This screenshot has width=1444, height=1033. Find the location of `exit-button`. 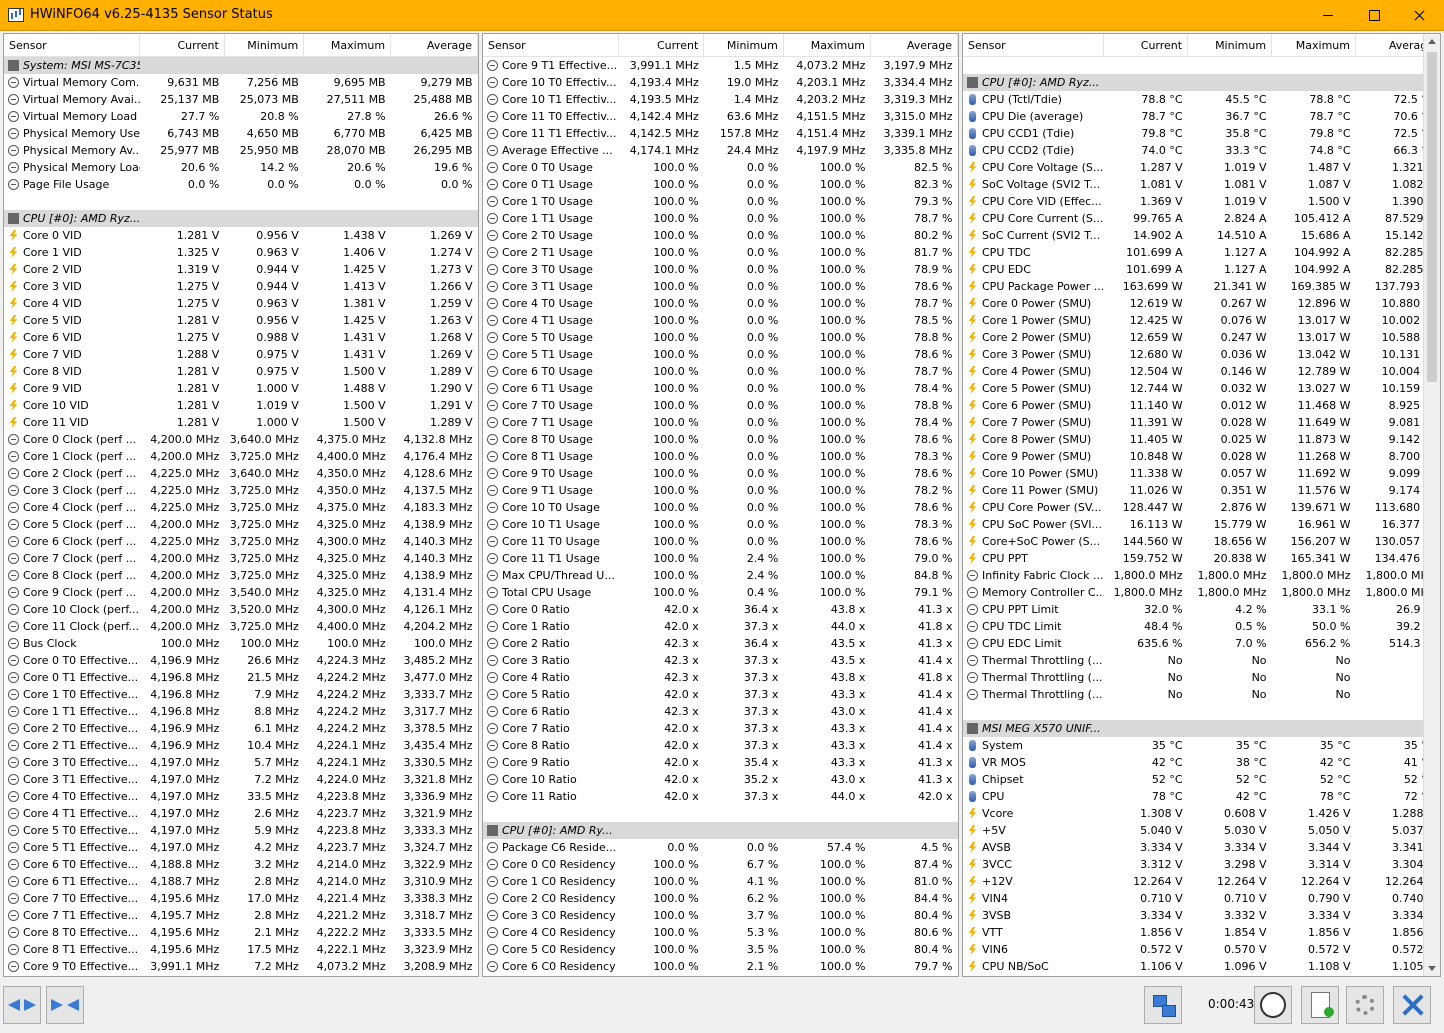

exit-button is located at coordinates (1412, 1005).